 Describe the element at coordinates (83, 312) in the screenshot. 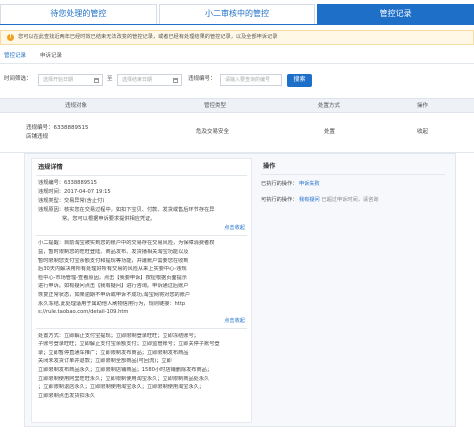

I see `tips-line: s://rule.taobao.com/detail-109.htm` at that location.